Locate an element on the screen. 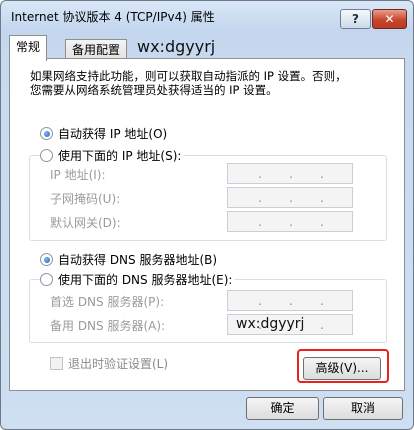  watermark-overlay: wx:dgyyrj is located at coordinates (270, 324).